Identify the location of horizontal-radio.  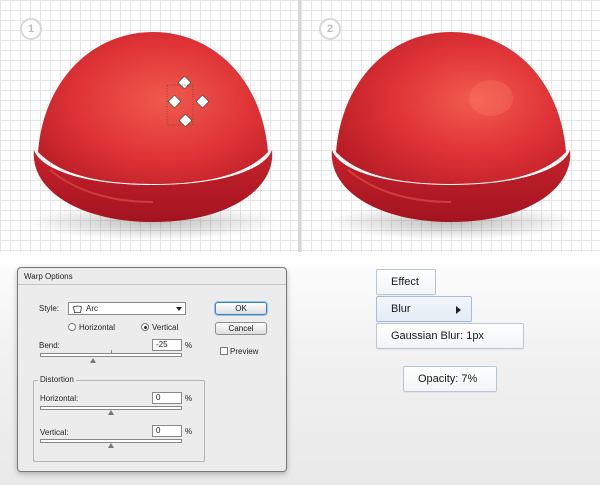
(72, 327).